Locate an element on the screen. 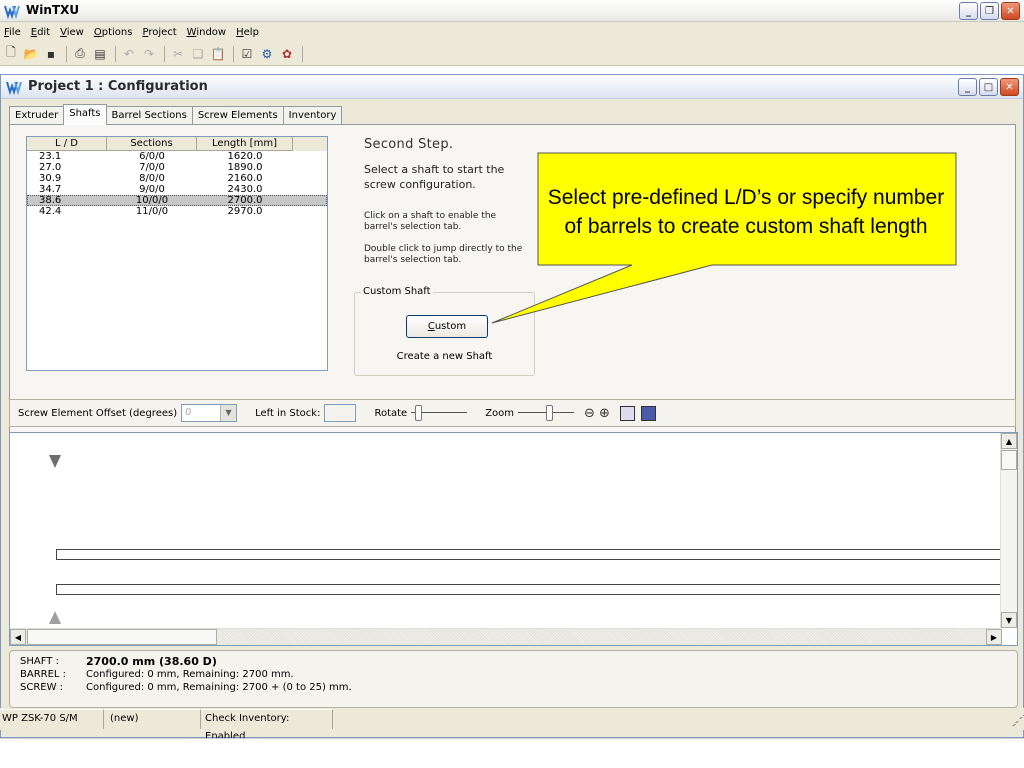  stock-field is located at coordinates (340, 413).